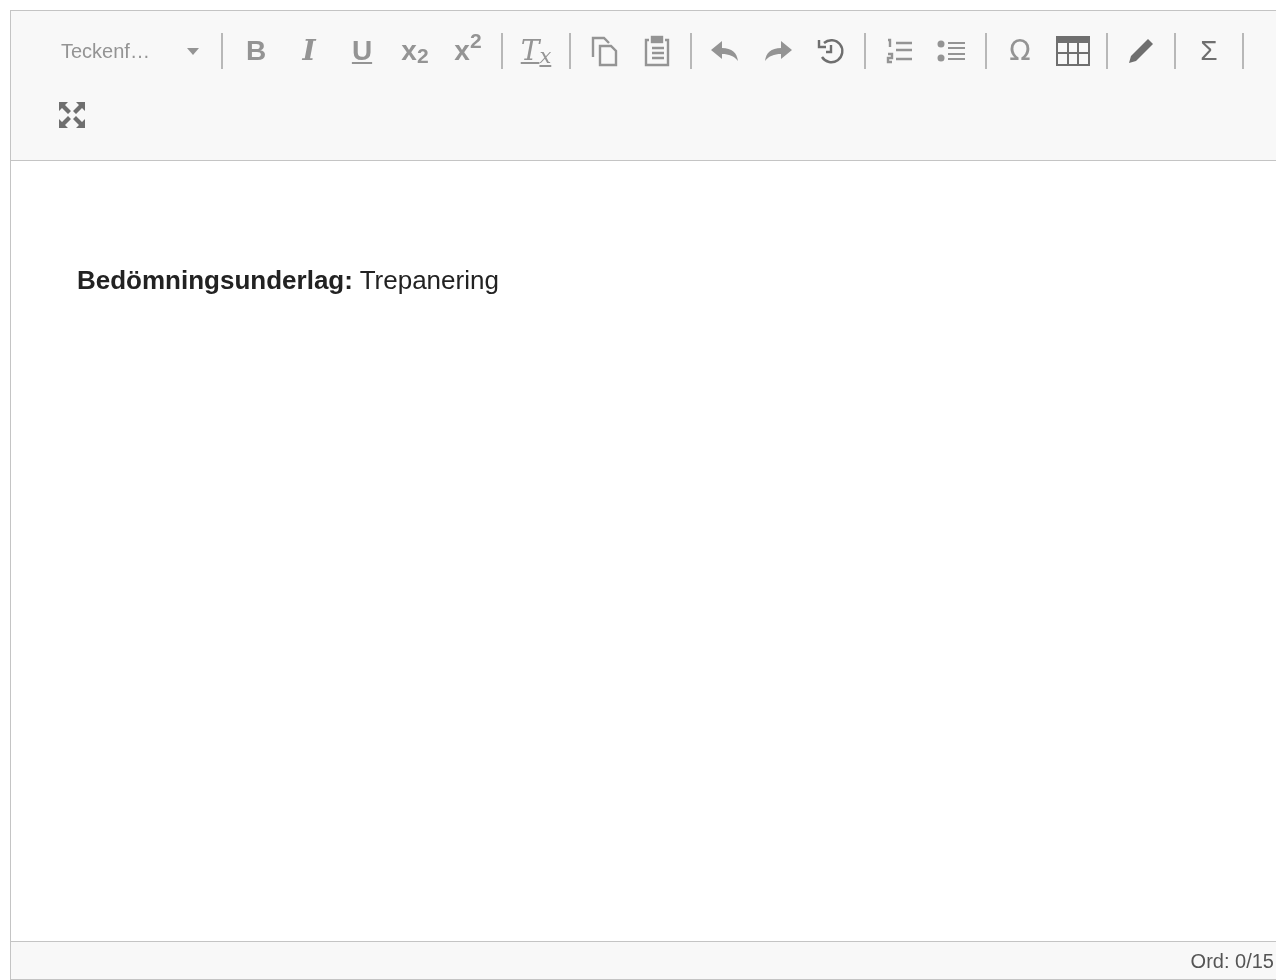 The image size is (1276, 980). What do you see at coordinates (1209, 51) in the screenshot?
I see `sum-button: Σ` at bounding box center [1209, 51].